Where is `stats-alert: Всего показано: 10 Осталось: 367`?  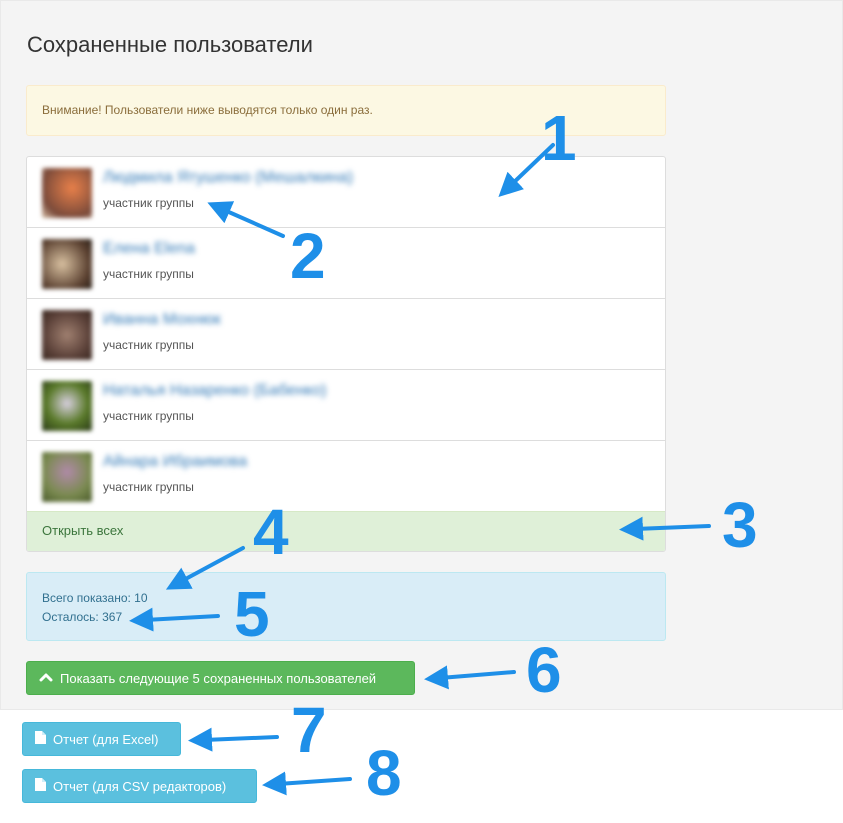
stats-alert: Всего показано: 10 Осталось: 367 is located at coordinates (346, 606).